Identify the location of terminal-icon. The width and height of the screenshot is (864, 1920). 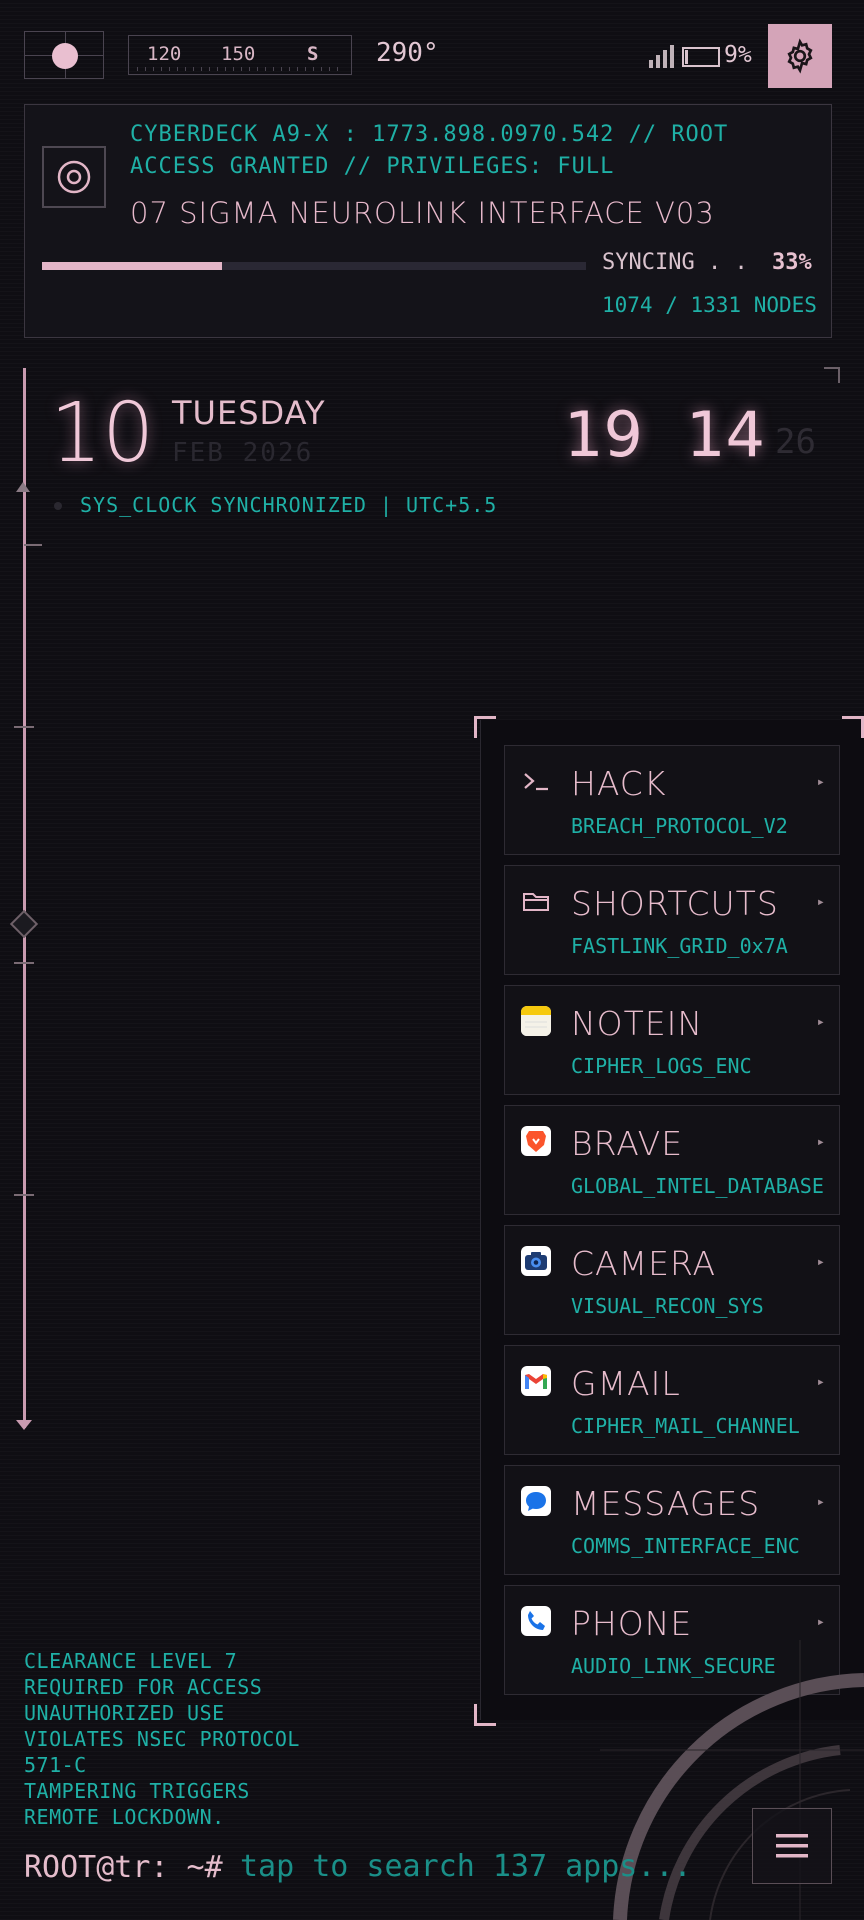
(536, 781).